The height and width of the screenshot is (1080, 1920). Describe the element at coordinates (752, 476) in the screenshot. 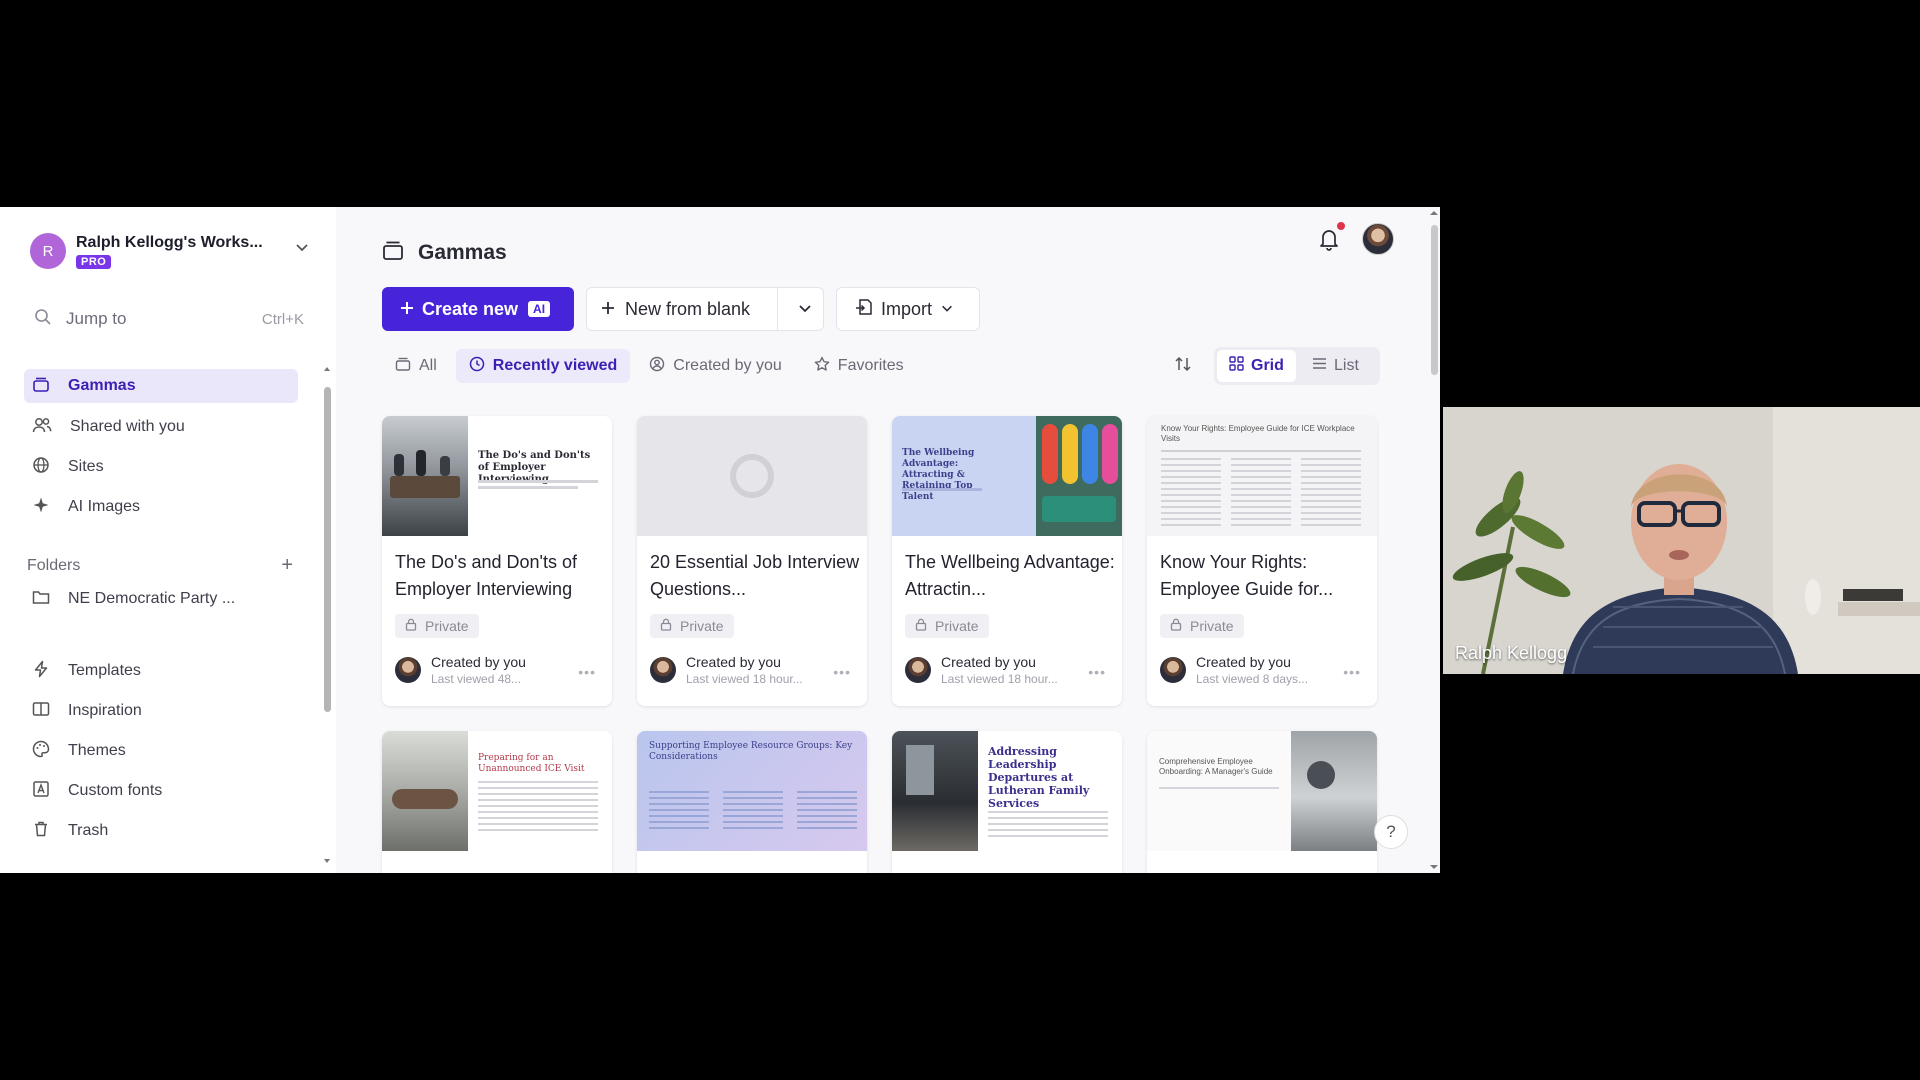

I see `card-thumbnail` at that location.